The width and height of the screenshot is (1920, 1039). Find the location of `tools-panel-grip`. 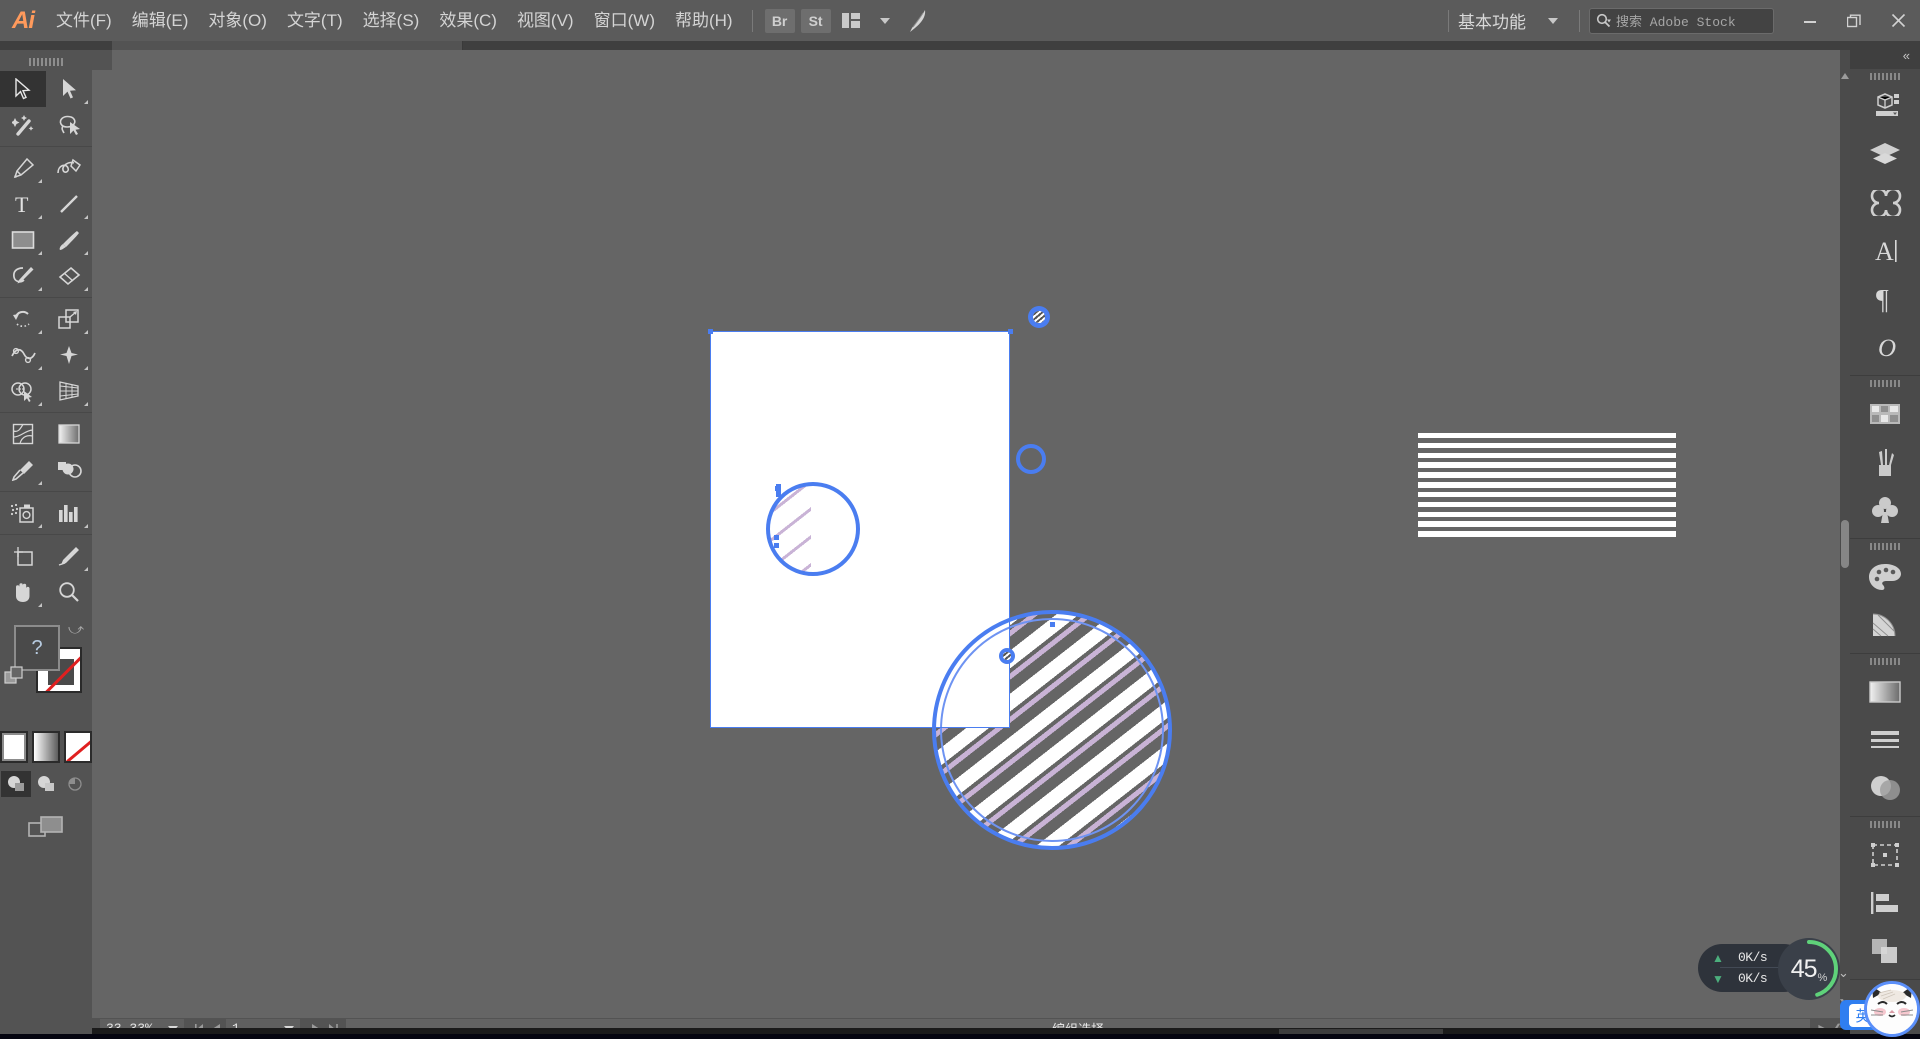

tools-panel-grip is located at coordinates (46, 59).